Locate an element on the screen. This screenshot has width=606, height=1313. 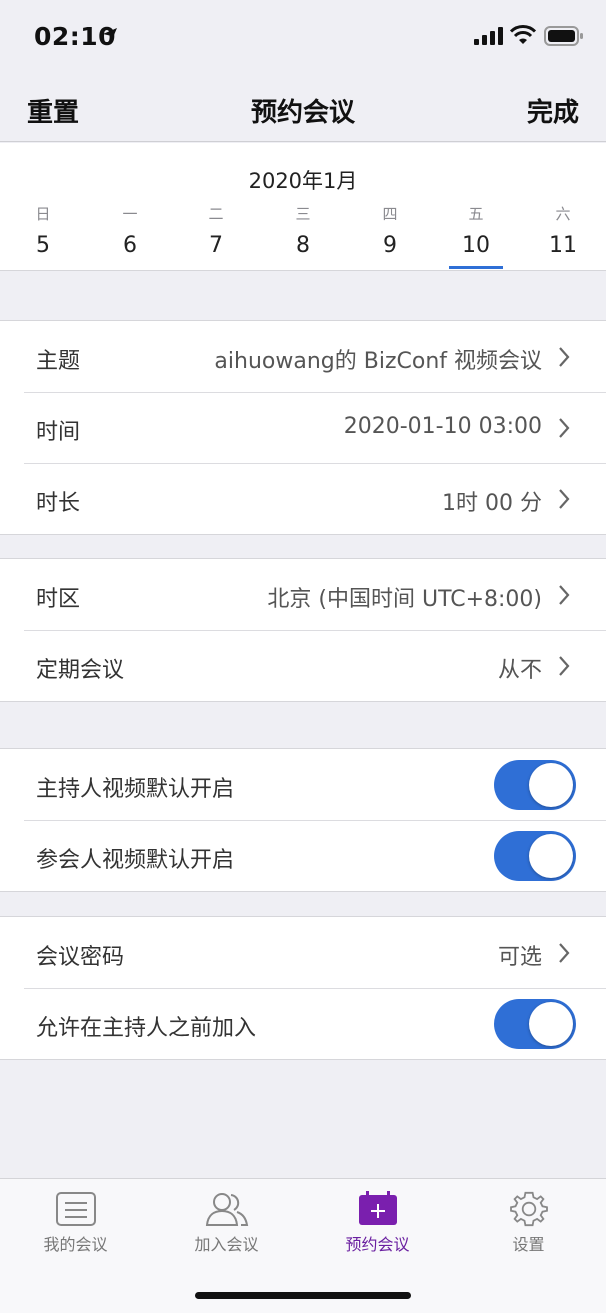
meetings-list-icon is located at coordinates (75, 1209).